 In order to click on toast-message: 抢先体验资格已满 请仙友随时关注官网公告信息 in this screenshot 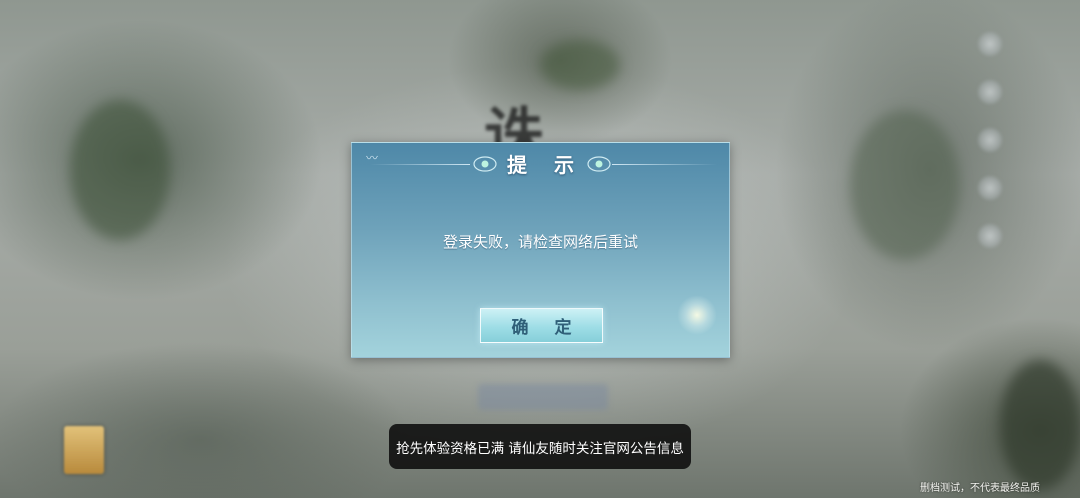, I will do `click(540, 448)`.